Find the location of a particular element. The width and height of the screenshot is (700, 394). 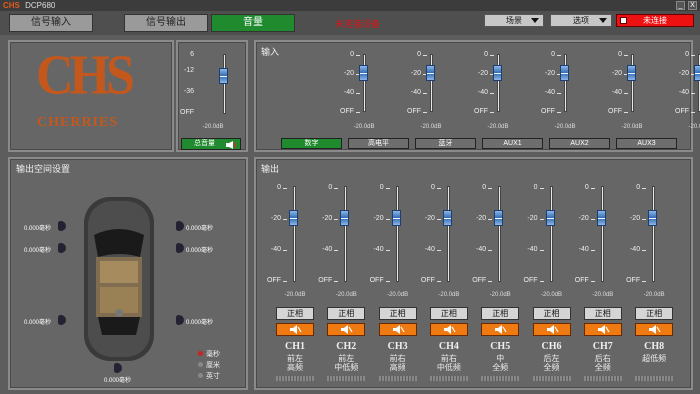

level-meter is located at coordinates (346, 378).